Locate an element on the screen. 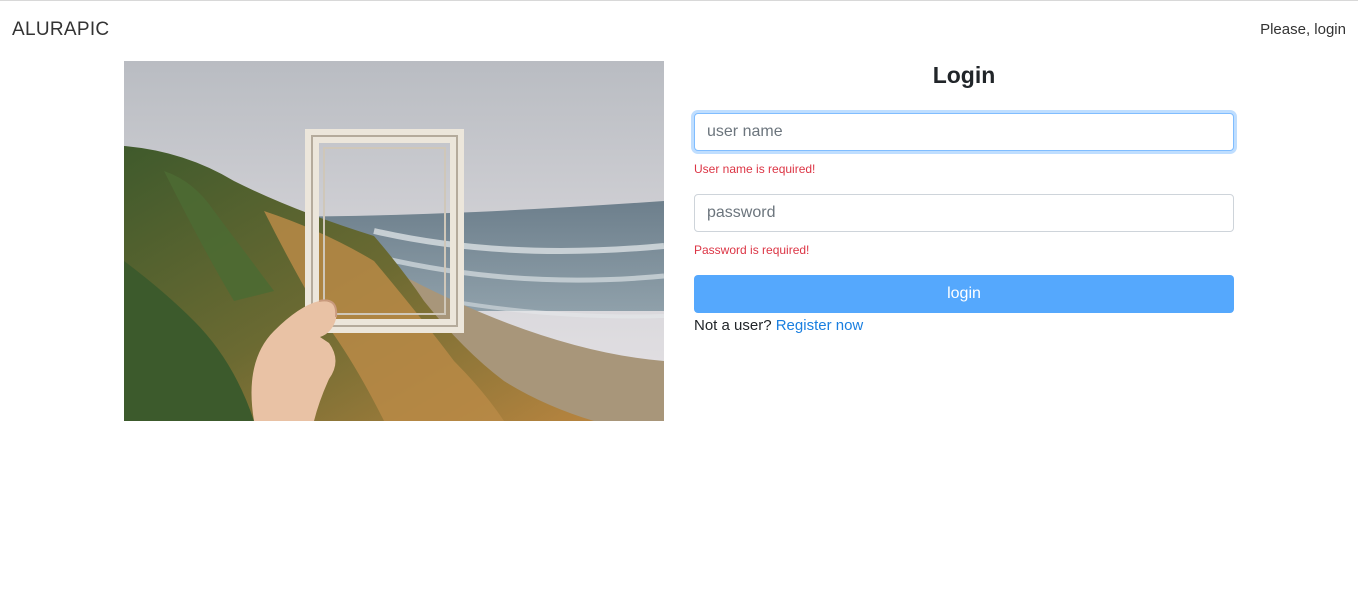  login-button: login is located at coordinates (964, 294).